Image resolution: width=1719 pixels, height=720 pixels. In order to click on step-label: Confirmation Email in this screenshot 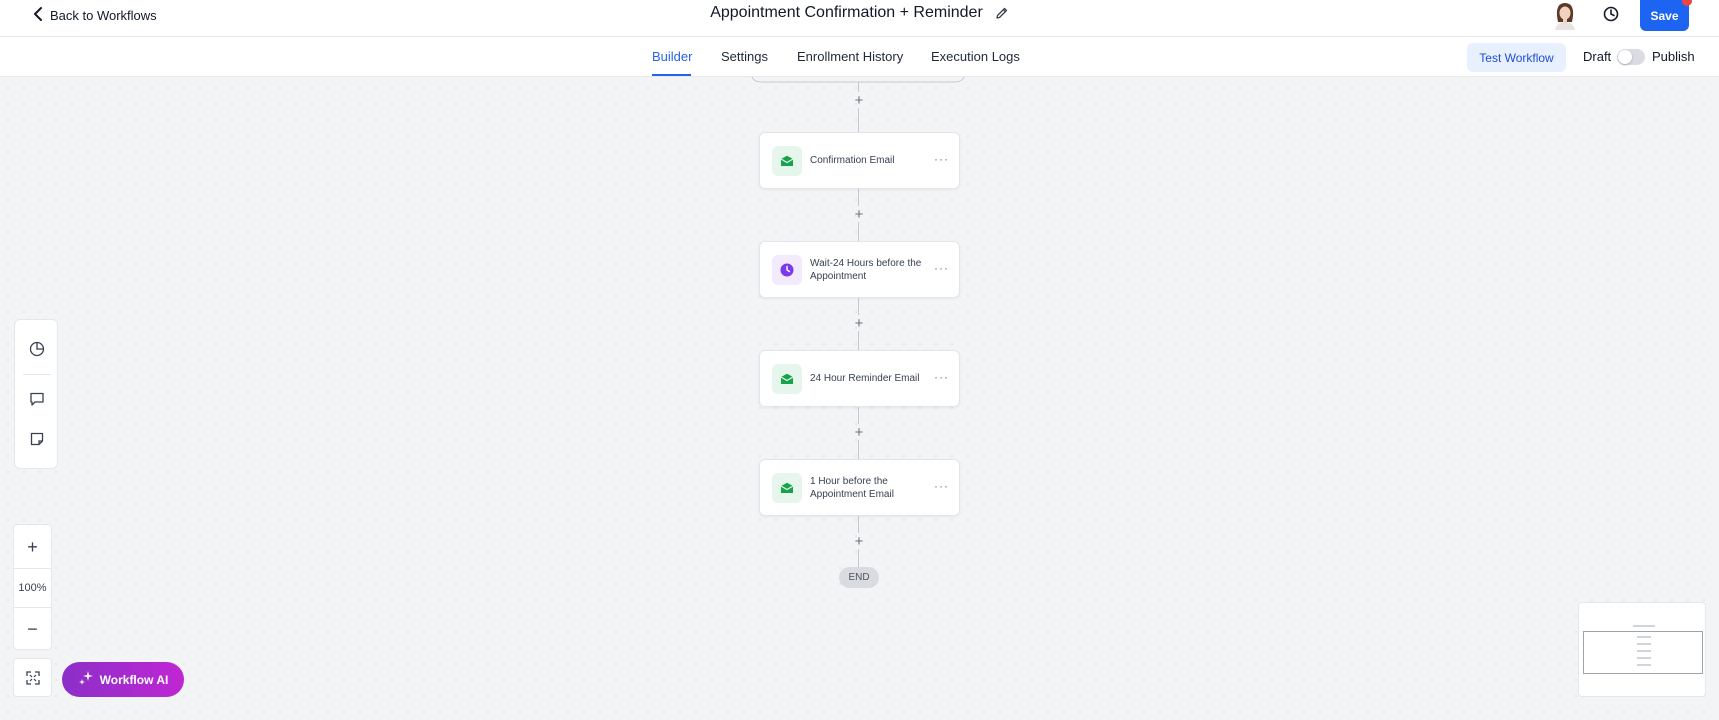, I will do `click(852, 160)`.